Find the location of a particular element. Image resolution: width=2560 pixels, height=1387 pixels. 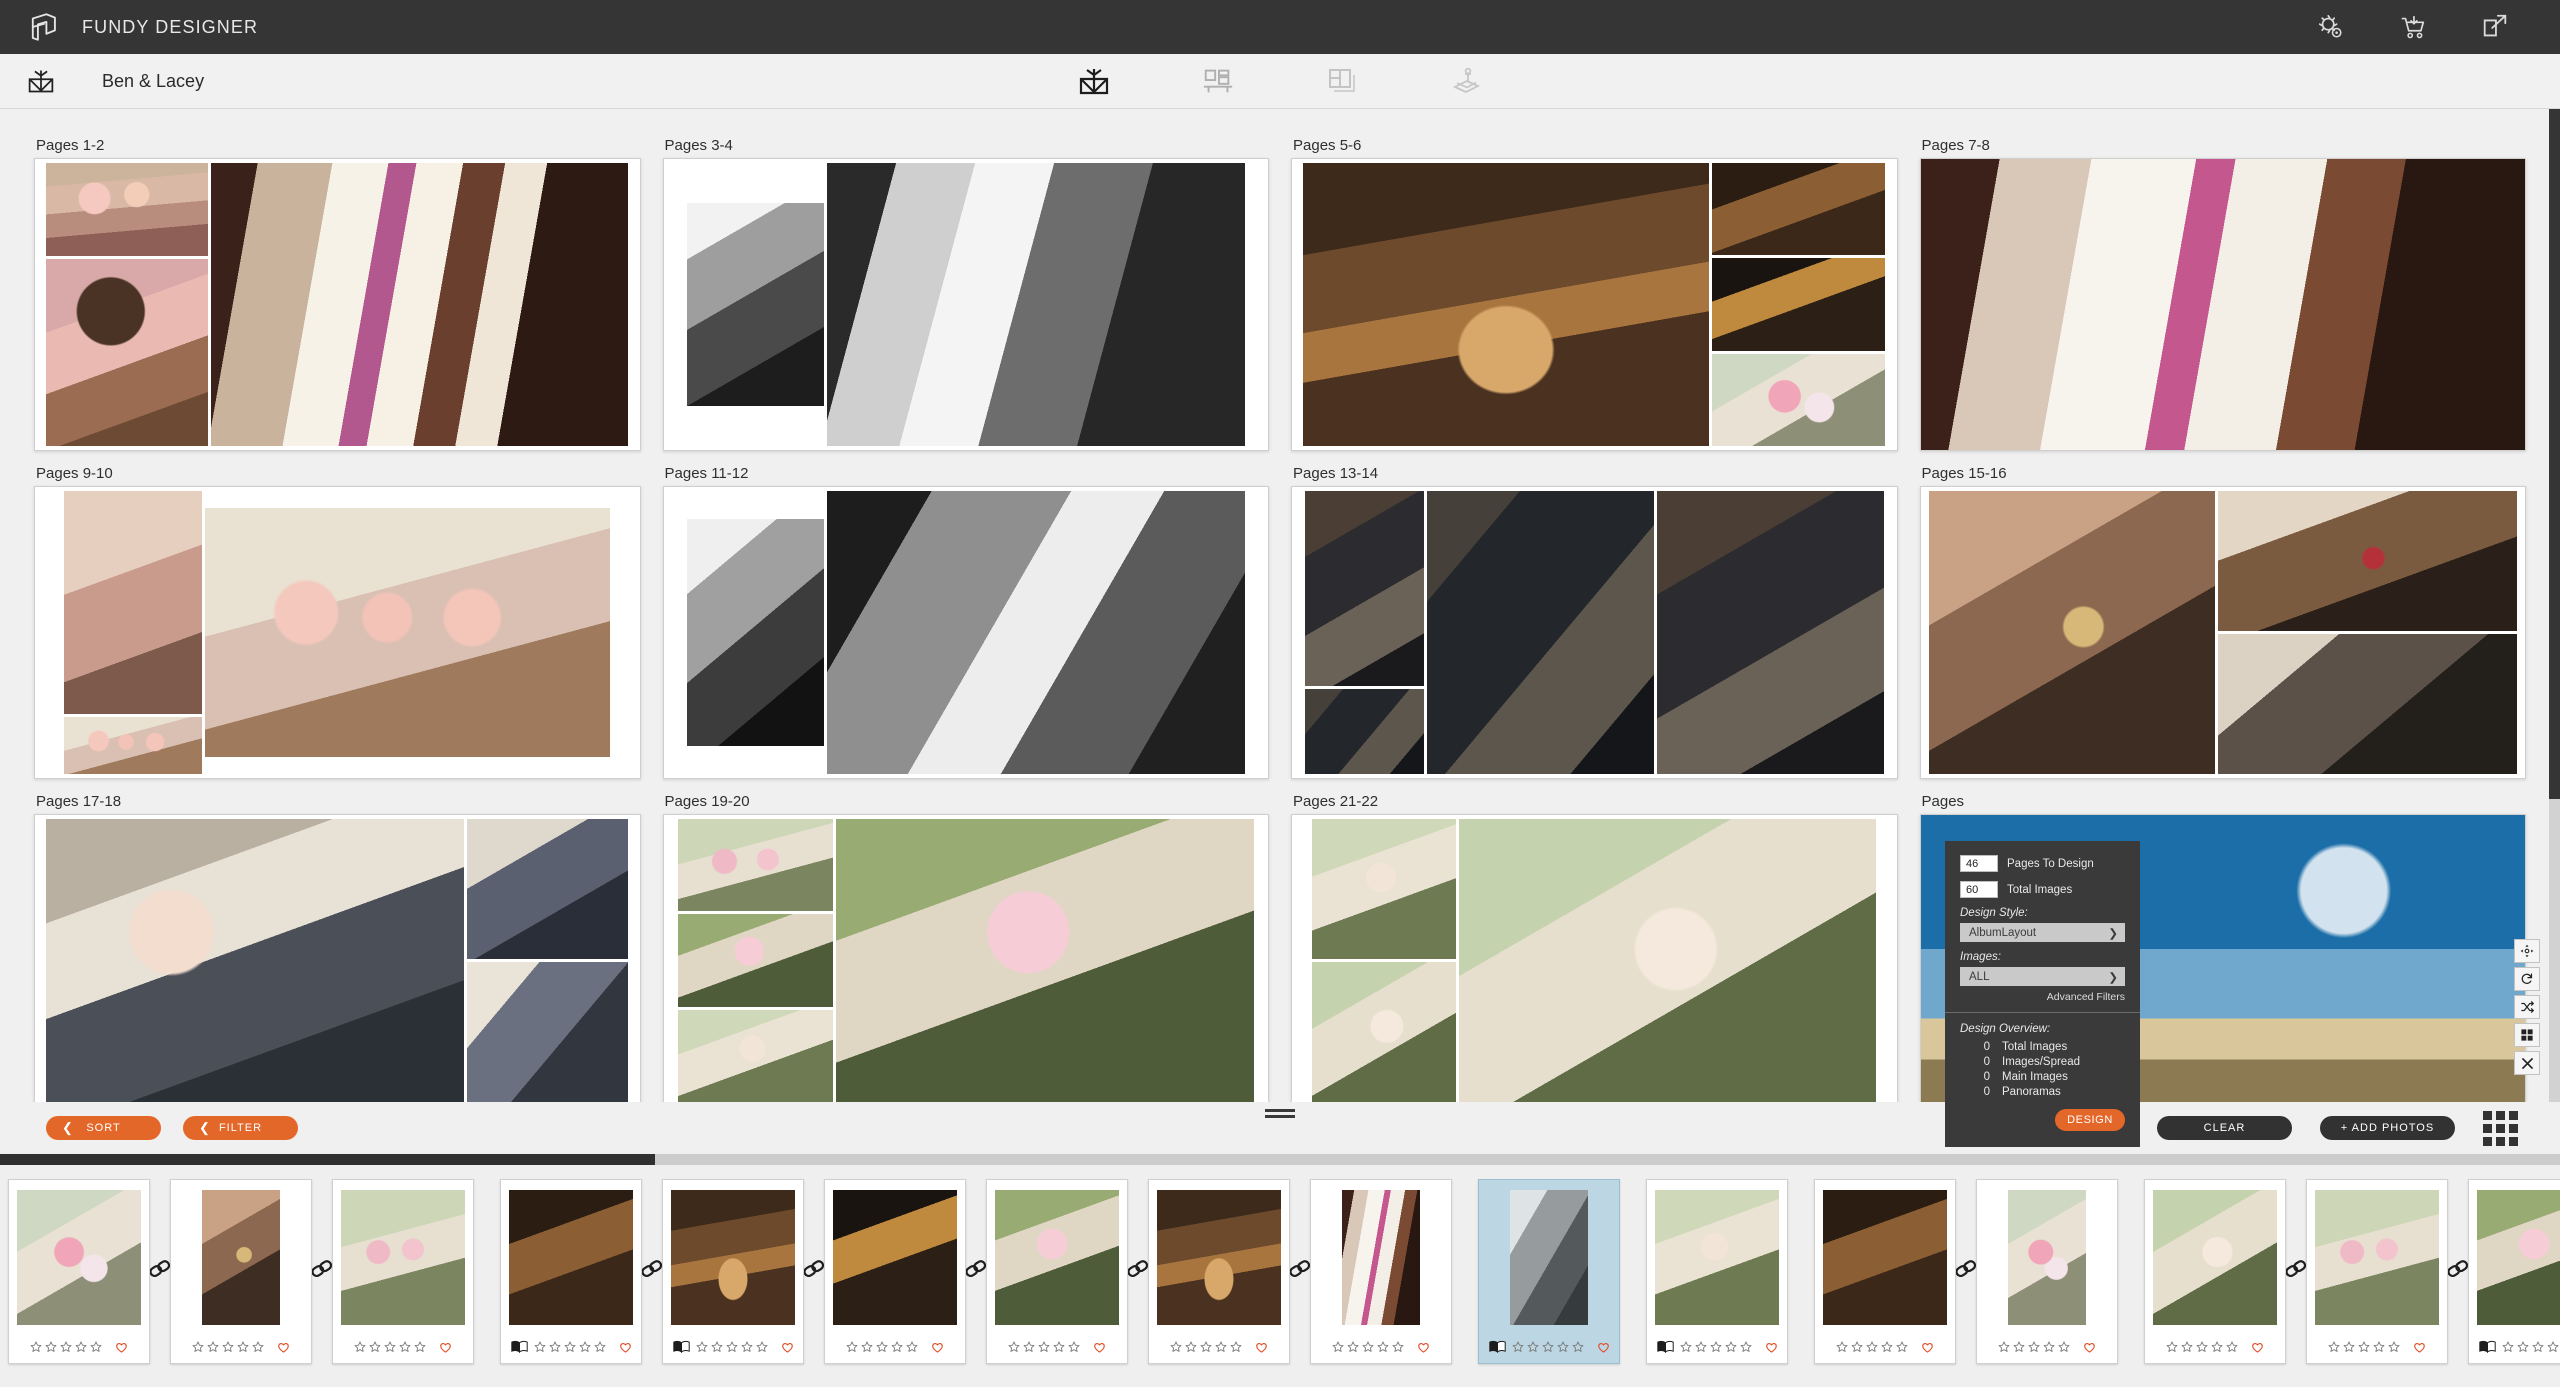

sort-button: ❮ SORT is located at coordinates (103, 1128).